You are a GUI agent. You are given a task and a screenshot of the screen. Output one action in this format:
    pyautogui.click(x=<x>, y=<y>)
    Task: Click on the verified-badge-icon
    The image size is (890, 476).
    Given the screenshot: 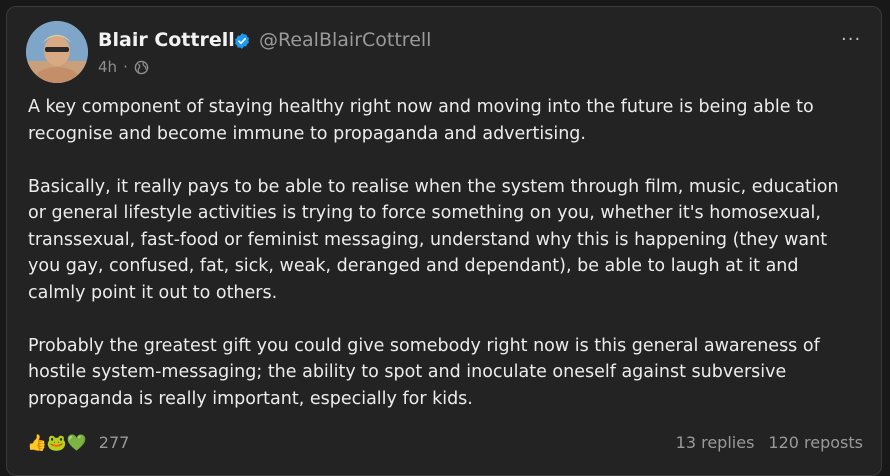 What is the action you would take?
    pyautogui.click(x=242, y=41)
    